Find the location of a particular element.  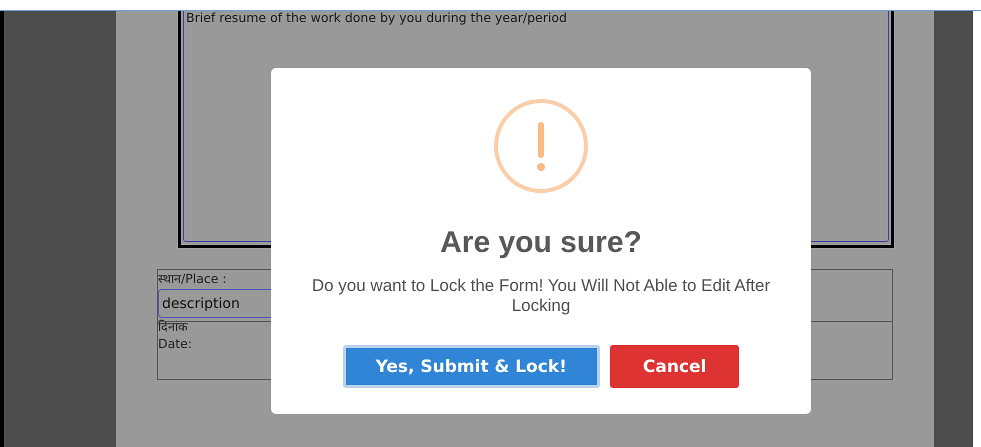

date-label-hindi: दिनांक is located at coordinates (173, 326).